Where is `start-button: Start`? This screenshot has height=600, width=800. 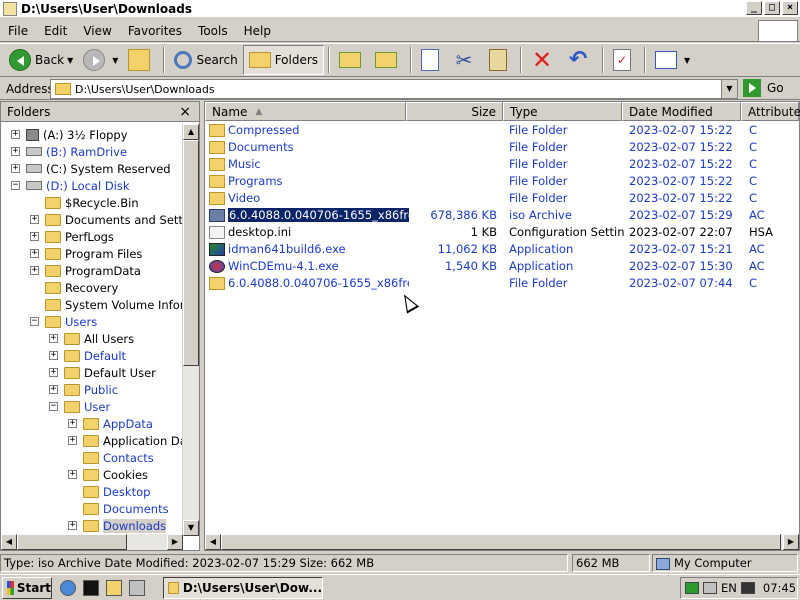 start-button: Start is located at coordinates (27, 588).